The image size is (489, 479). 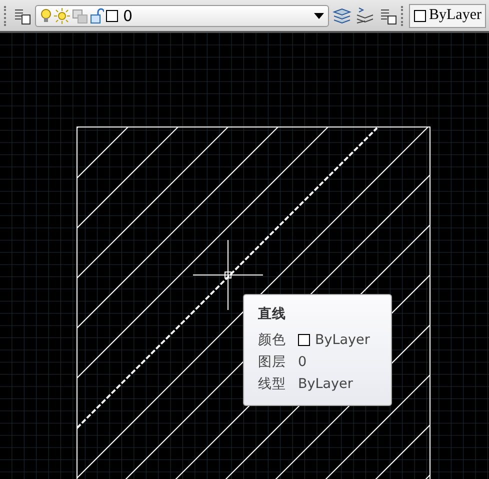 I want to click on property-label: 线型, so click(x=272, y=384).